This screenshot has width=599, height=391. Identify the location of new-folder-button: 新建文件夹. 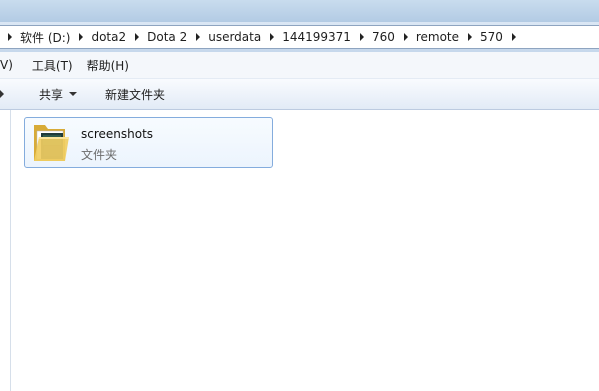
(135, 94).